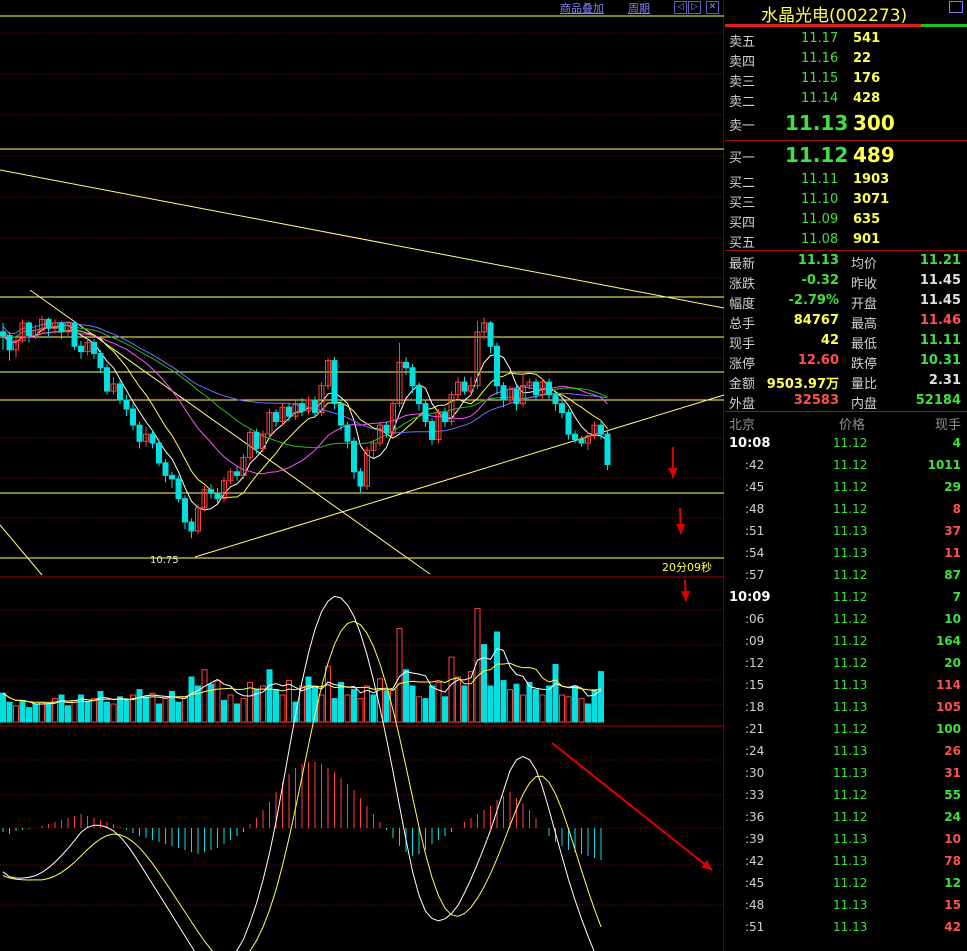  Describe the element at coordinates (817, 155) in the screenshot. I see `bid-price: 11.12` at that location.